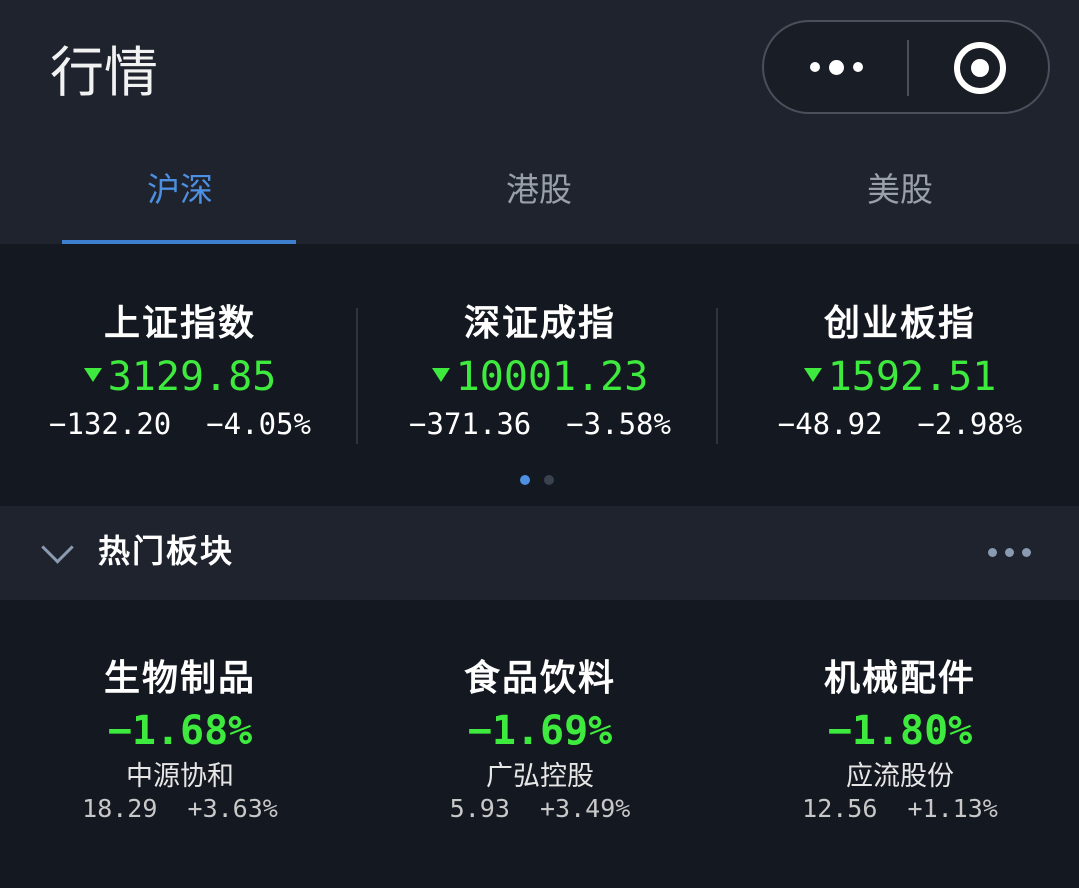 The image size is (1079, 888). What do you see at coordinates (830, 424) in the screenshot?
I see `index-change-value: −48.92` at bounding box center [830, 424].